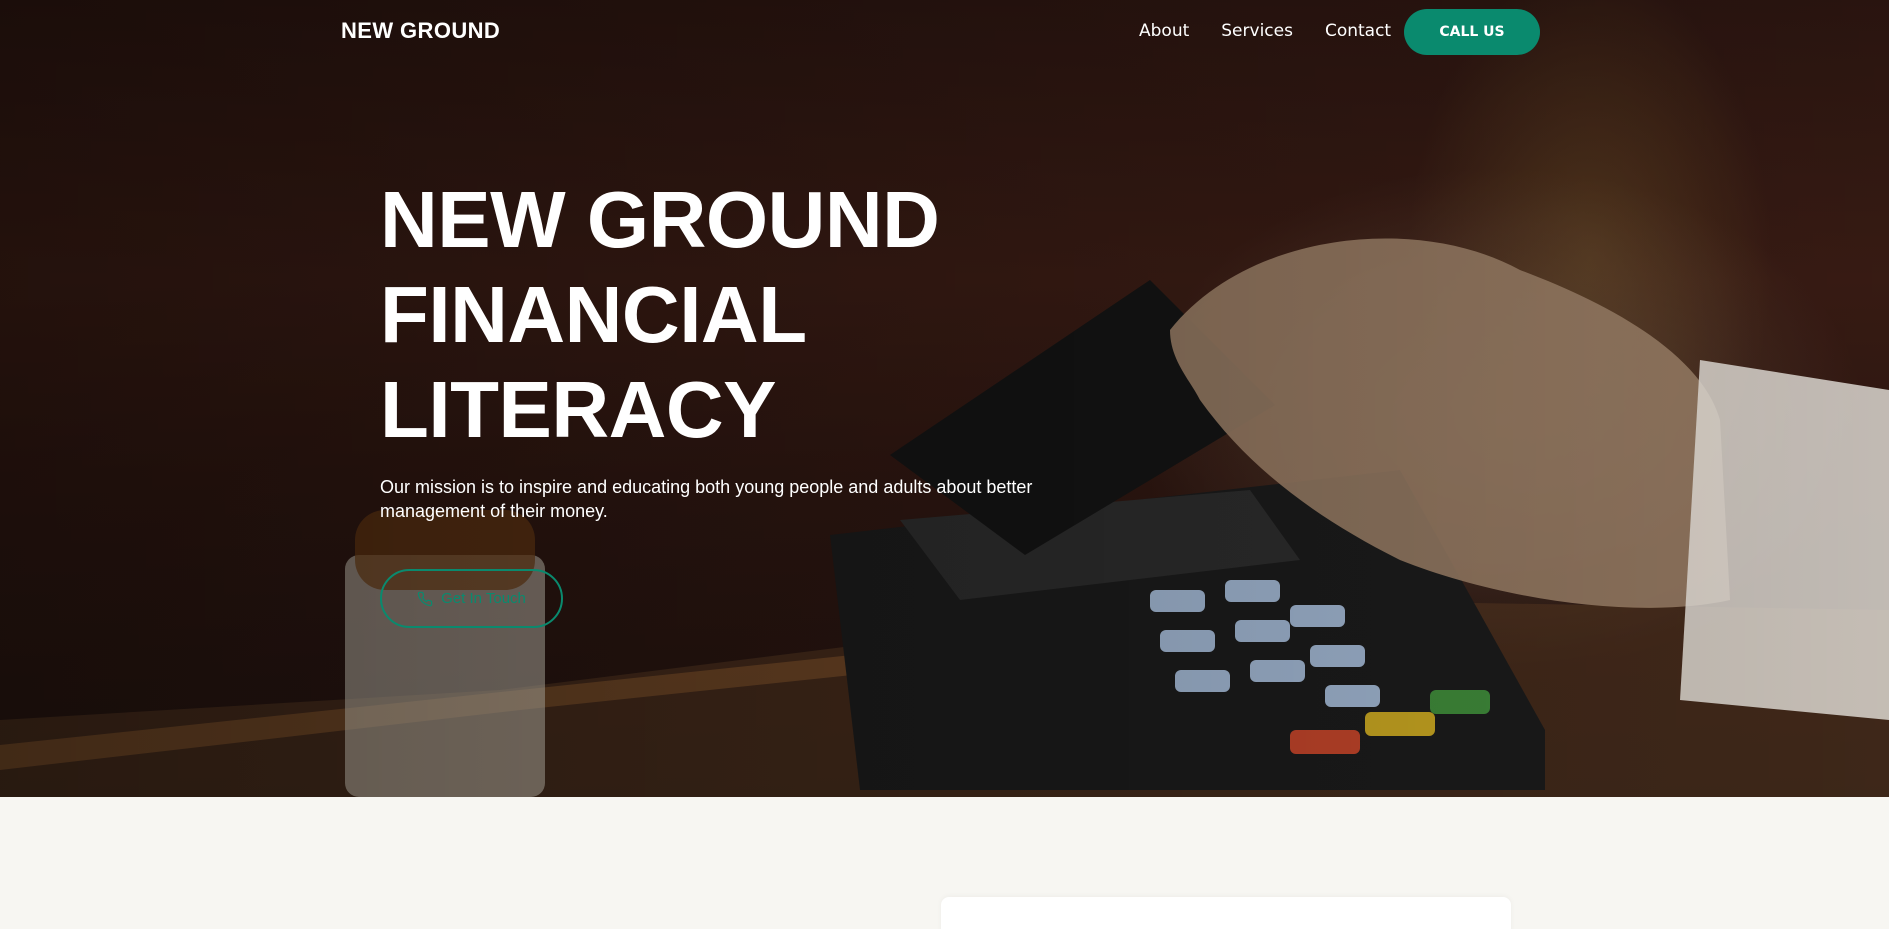 The image size is (1889, 929). I want to click on hero-headline: NEW GROUND FINANCIAL LITERACY, so click(730, 314).